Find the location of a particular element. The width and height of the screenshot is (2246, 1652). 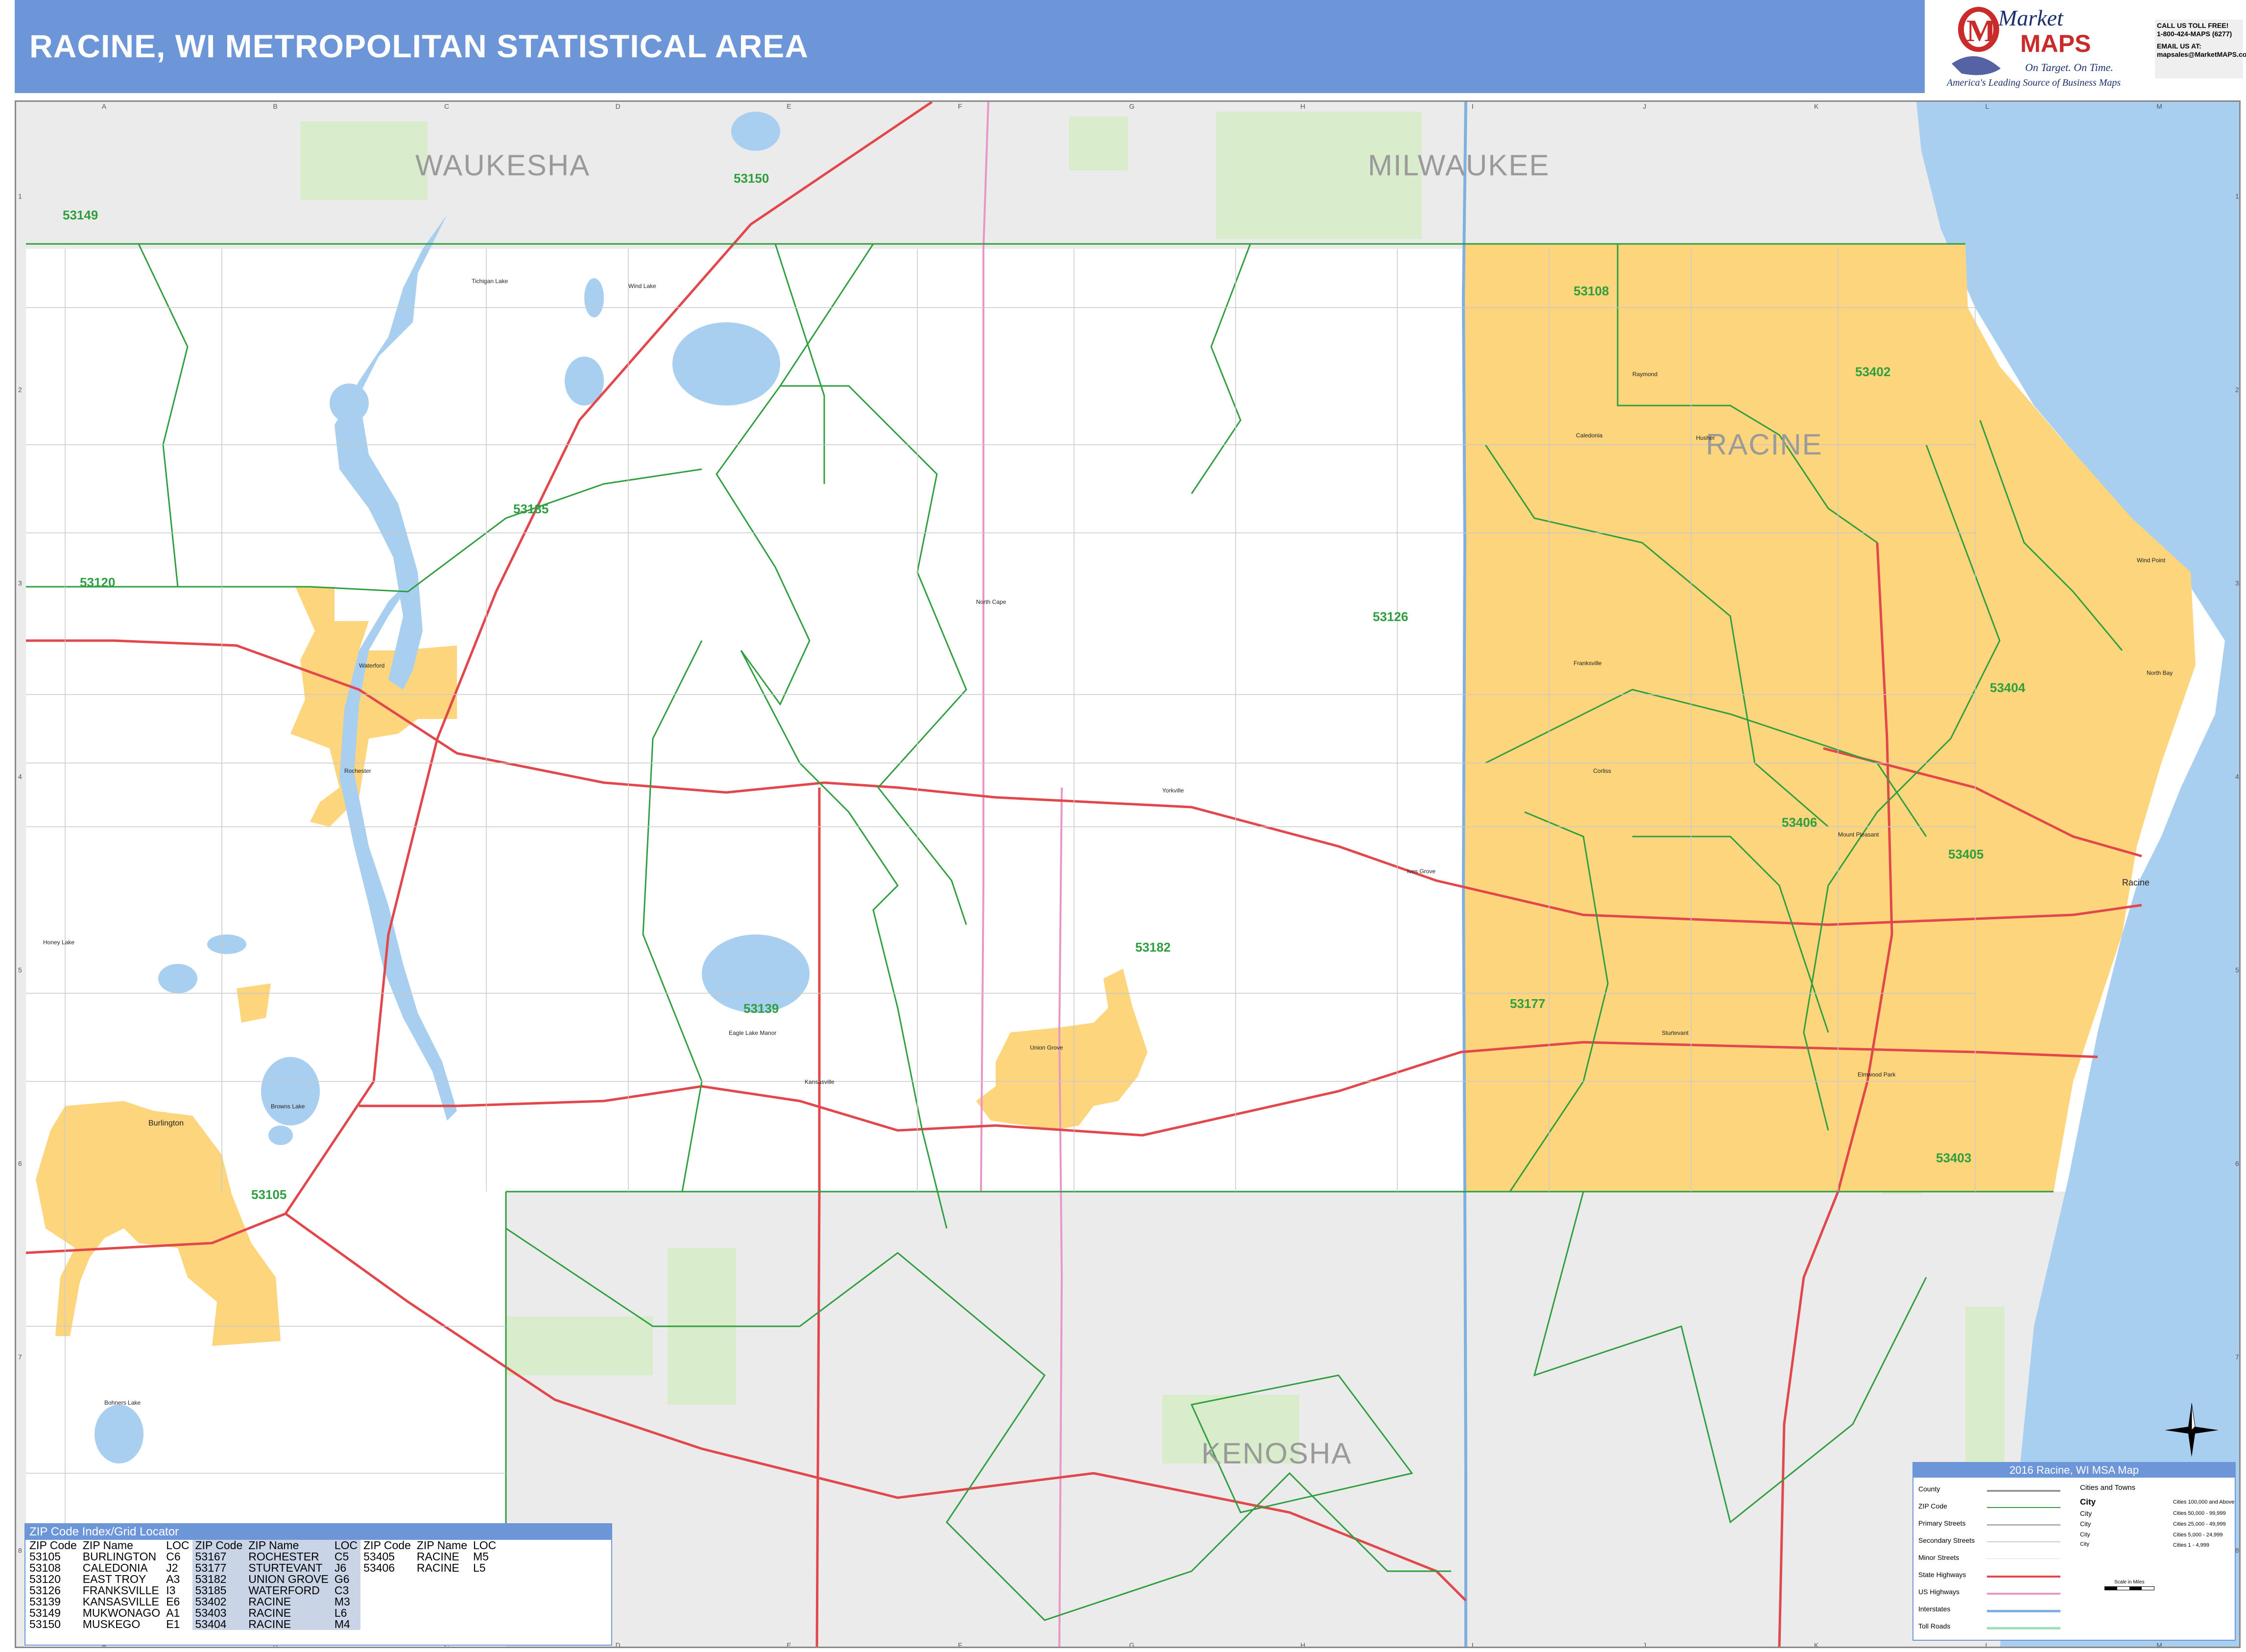

legend-swatch-county is located at coordinates (2024, 1491).